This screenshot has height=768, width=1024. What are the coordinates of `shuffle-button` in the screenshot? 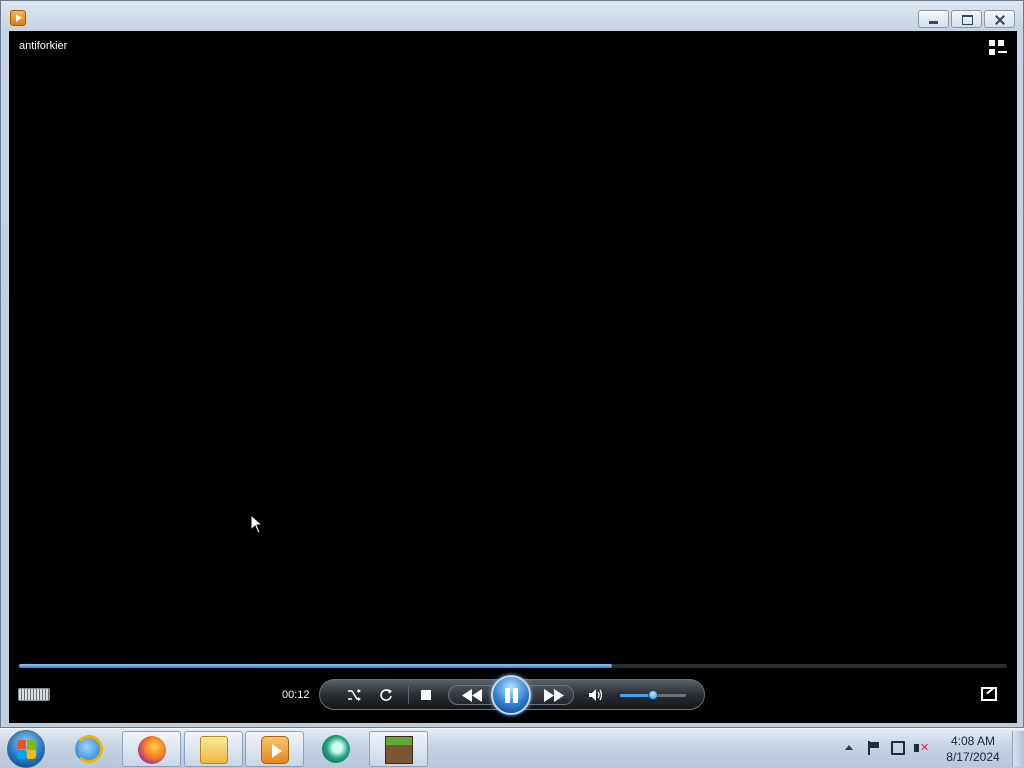 It's located at (354, 695).